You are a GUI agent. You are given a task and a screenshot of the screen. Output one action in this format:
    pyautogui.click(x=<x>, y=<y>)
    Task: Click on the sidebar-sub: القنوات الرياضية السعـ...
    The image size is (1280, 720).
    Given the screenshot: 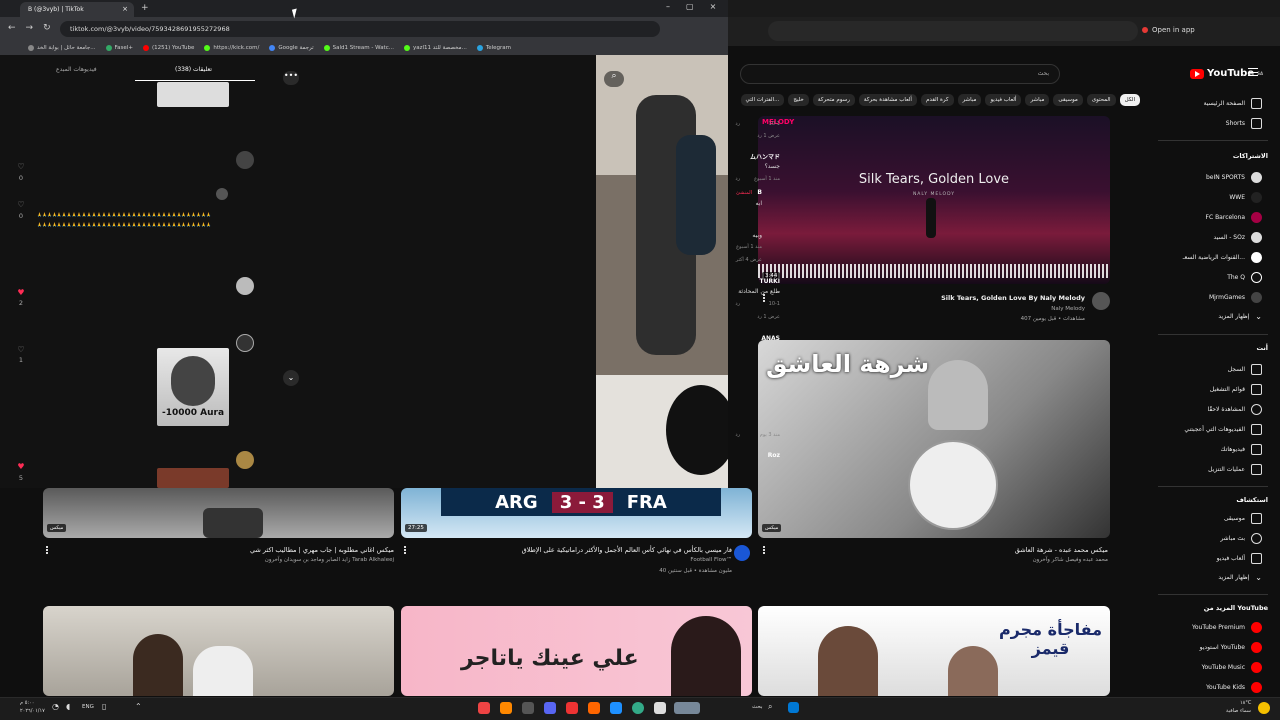 What is the action you would take?
    pyautogui.click(x=1222, y=257)
    